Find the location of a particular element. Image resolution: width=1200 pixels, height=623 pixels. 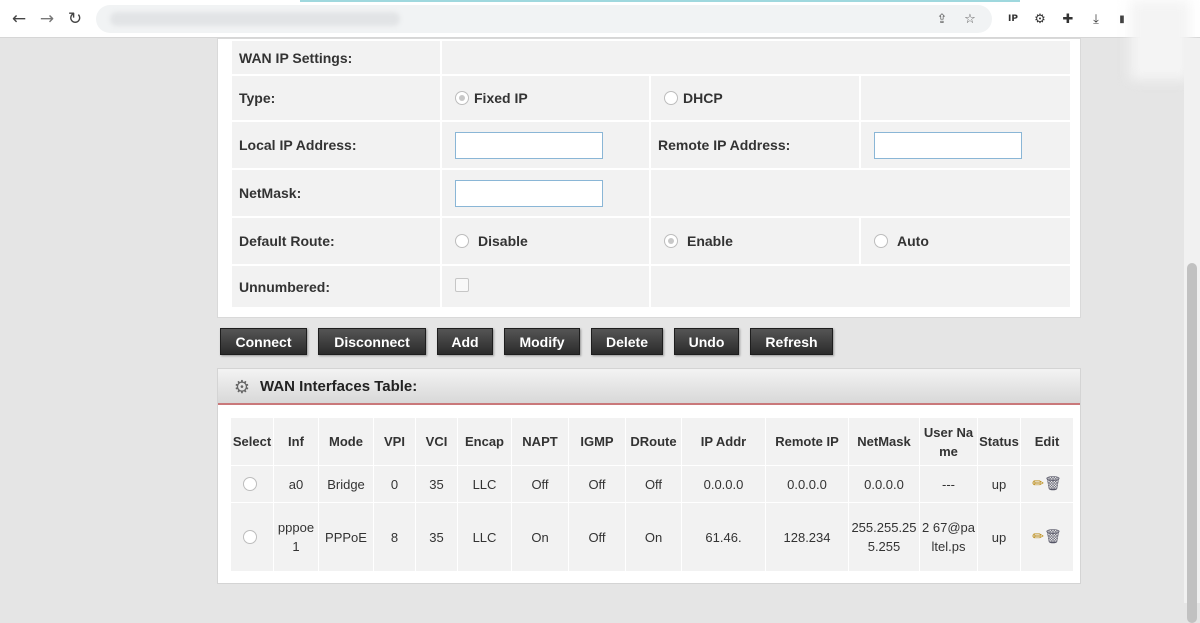

cell-inf: pppoe1 is located at coordinates (296, 537).